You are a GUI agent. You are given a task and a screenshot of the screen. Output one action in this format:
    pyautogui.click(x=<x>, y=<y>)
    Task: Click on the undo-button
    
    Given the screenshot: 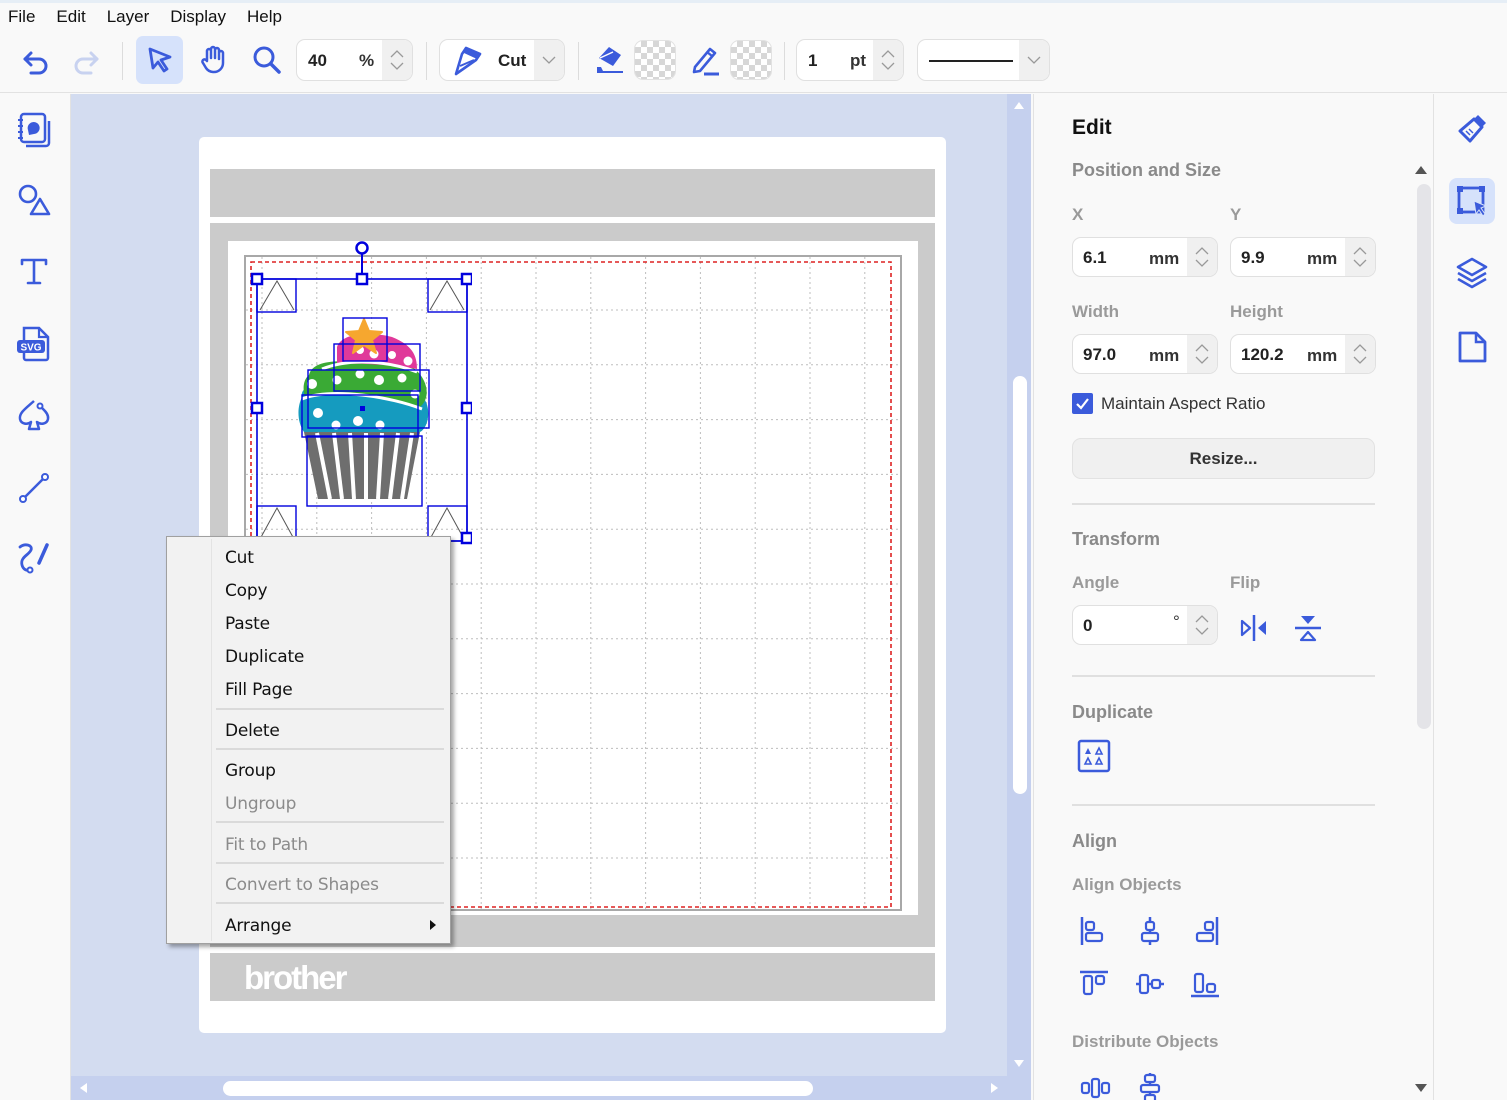 What is the action you would take?
    pyautogui.click(x=36, y=62)
    